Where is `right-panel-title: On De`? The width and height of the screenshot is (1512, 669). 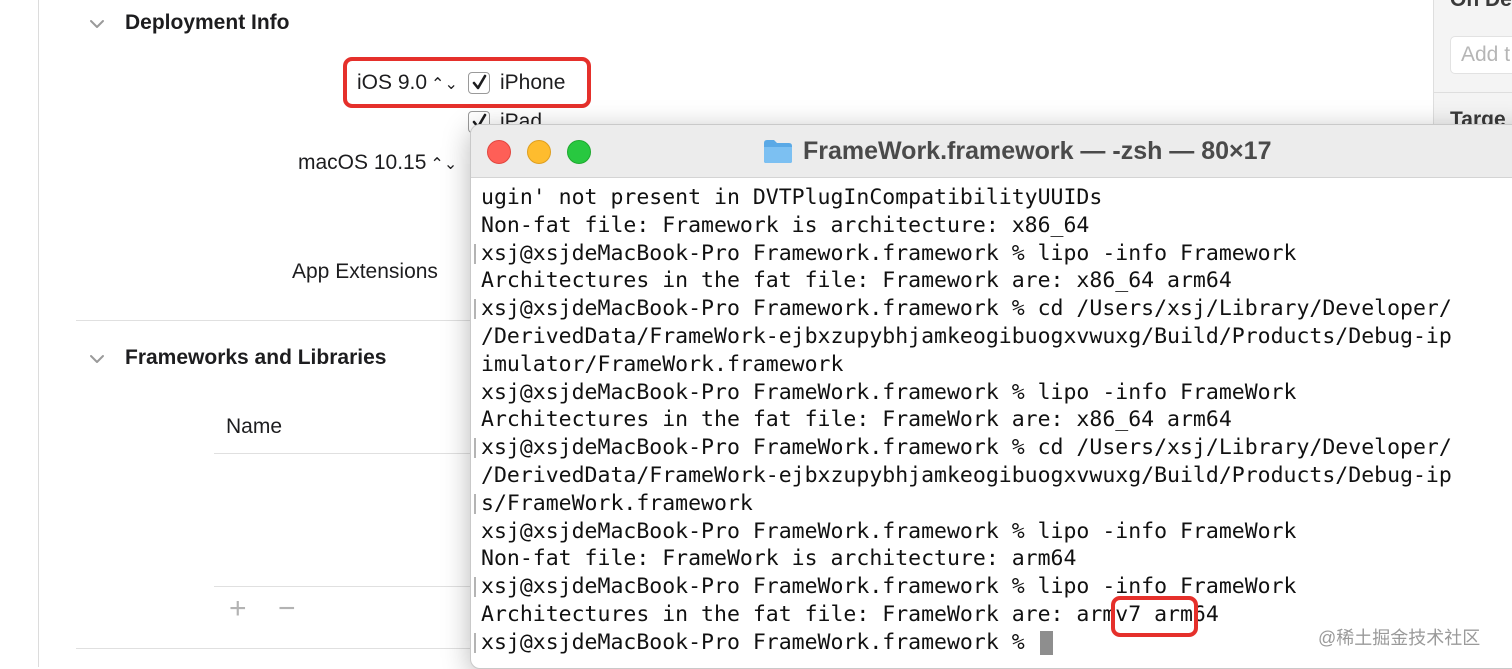
right-panel-title: On De is located at coordinates (1481, 6).